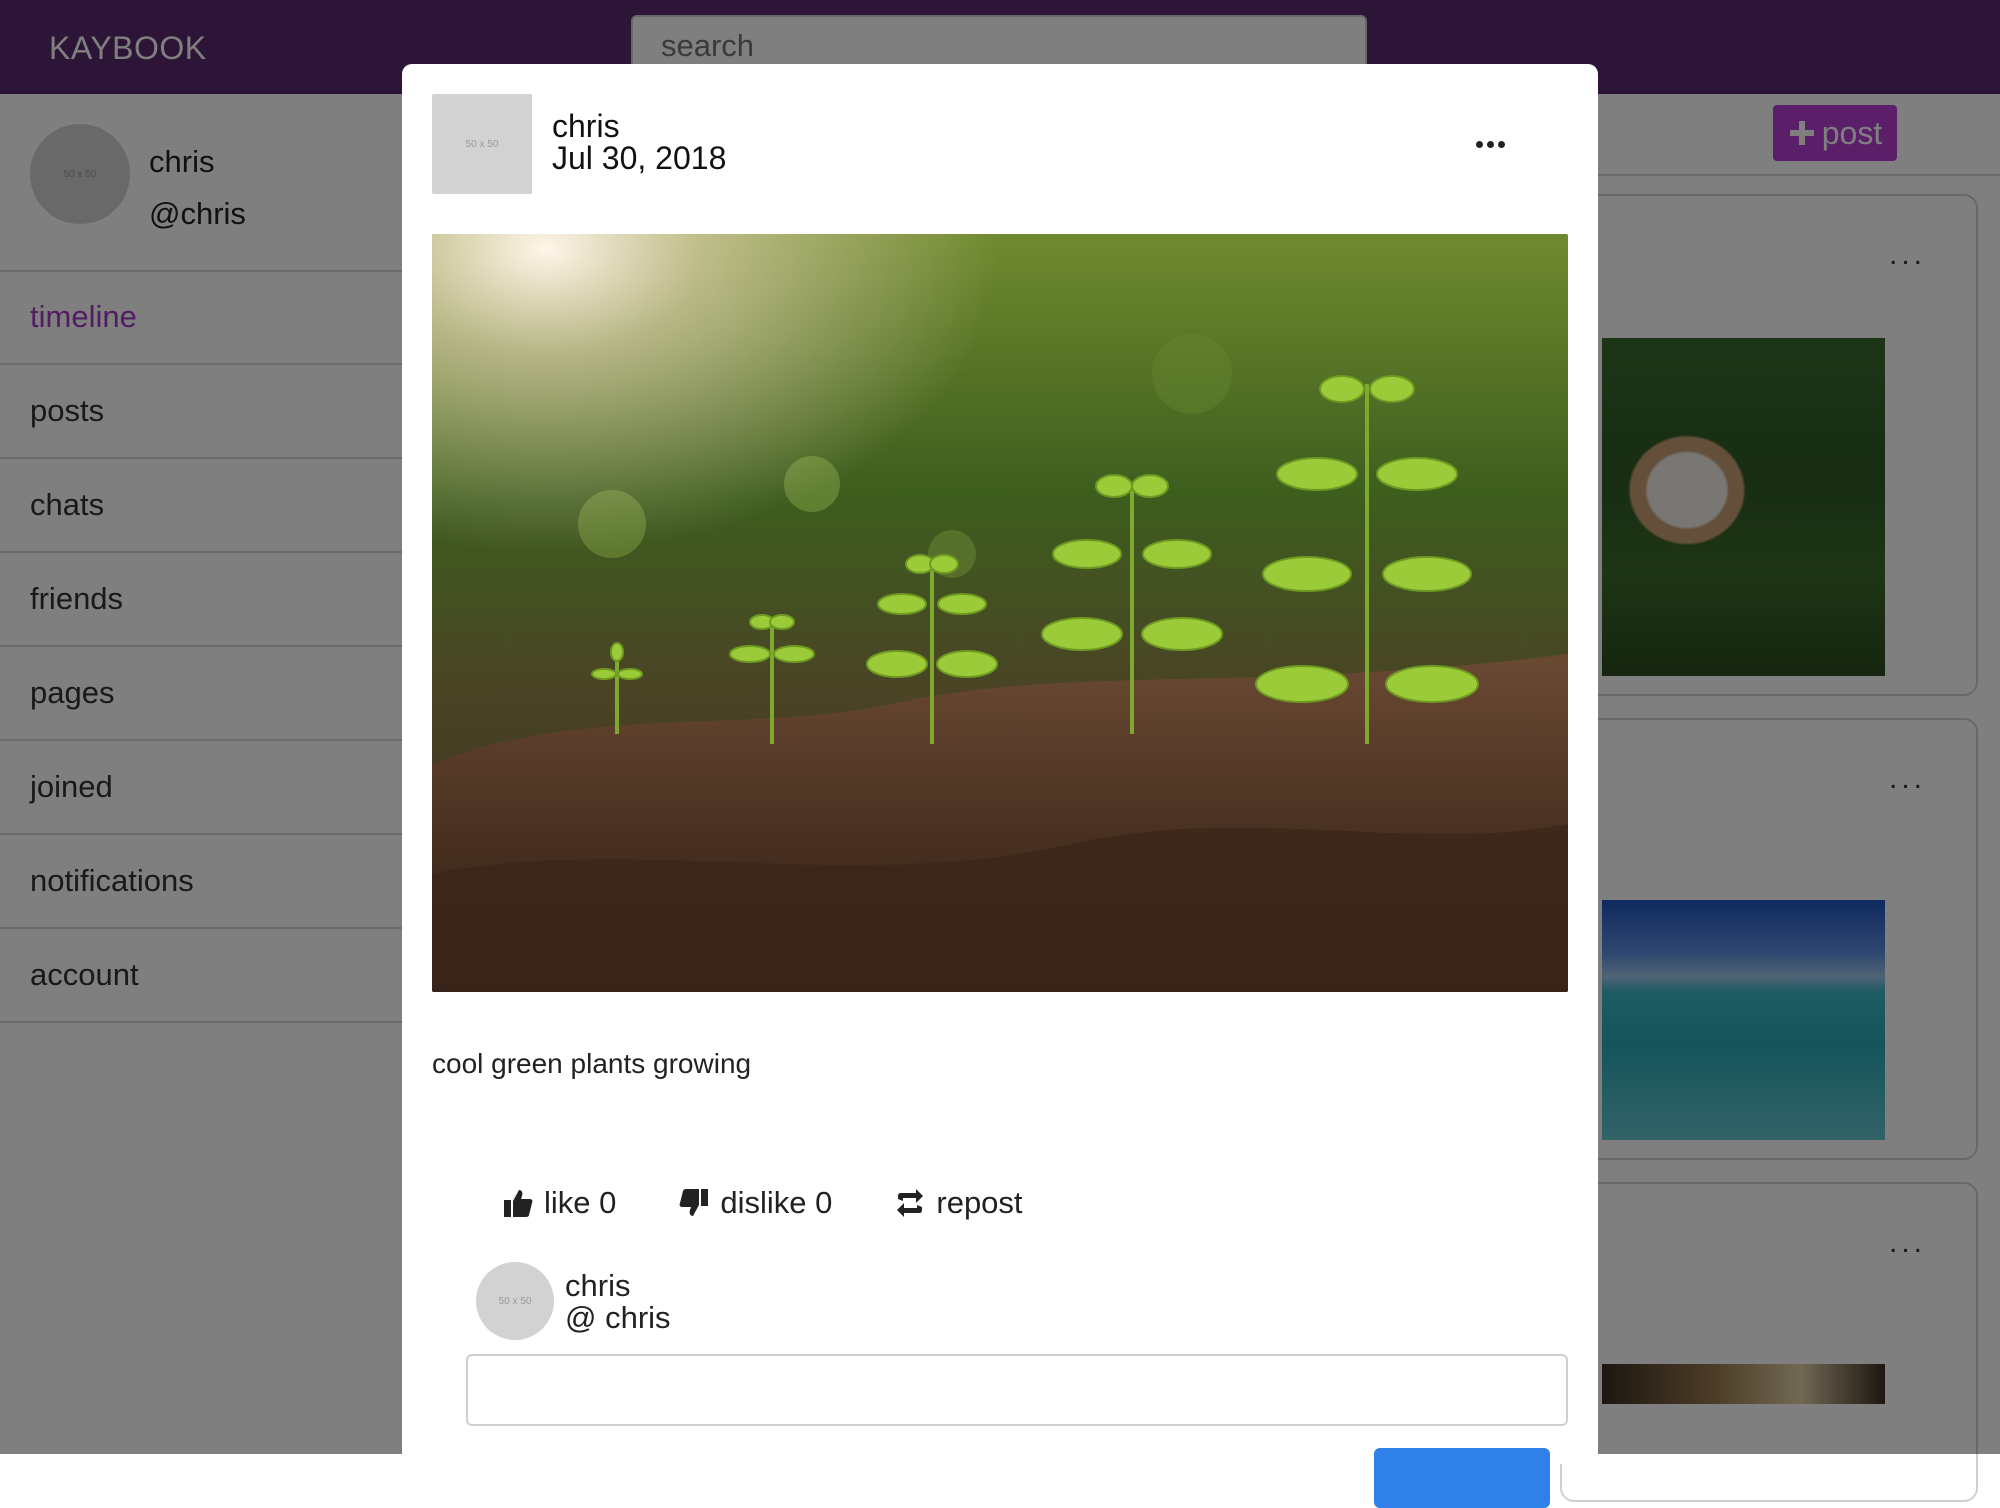 The width and height of the screenshot is (2000, 1508). What do you see at coordinates (1490, 144) in the screenshot?
I see `ellipsis-icon` at bounding box center [1490, 144].